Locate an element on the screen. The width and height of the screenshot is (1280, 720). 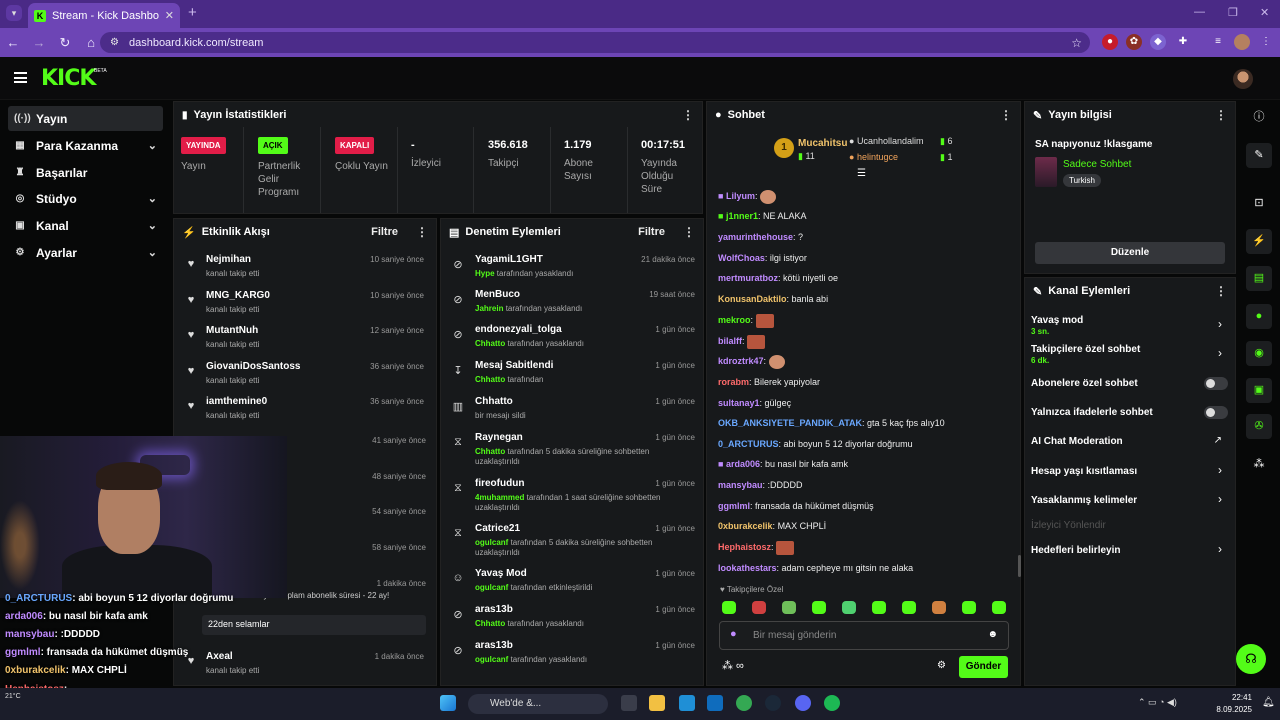
bookmark-star-icon: ☆ is located at coordinates (1076, 43).